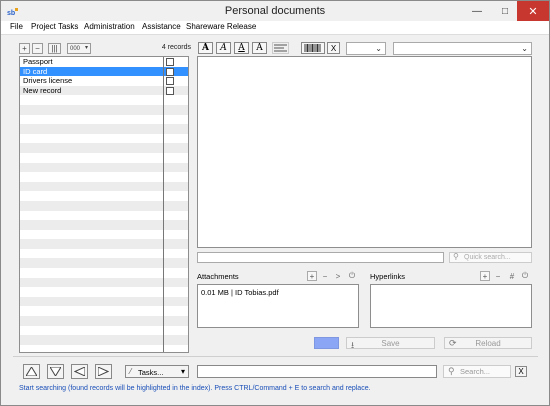  Describe the element at coordinates (280, 48) in the screenshot. I see `align-lines-icon` at that location.